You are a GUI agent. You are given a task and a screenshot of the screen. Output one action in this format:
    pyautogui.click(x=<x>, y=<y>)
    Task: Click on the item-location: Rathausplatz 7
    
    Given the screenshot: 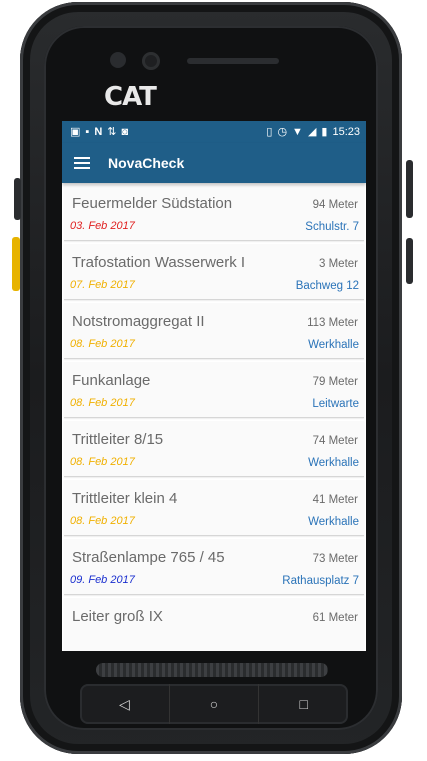 What is the action you would take?
    pyautogui.click(x=320, y=581)
    